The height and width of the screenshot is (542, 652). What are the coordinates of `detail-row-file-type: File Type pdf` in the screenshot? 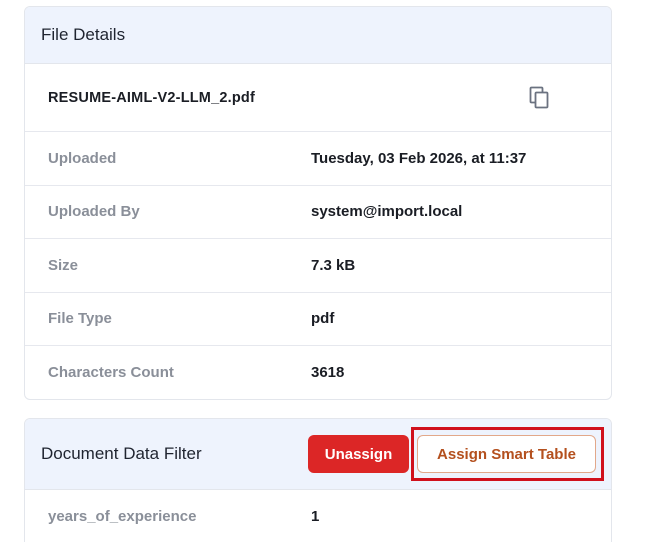 It's located at (318, 319).